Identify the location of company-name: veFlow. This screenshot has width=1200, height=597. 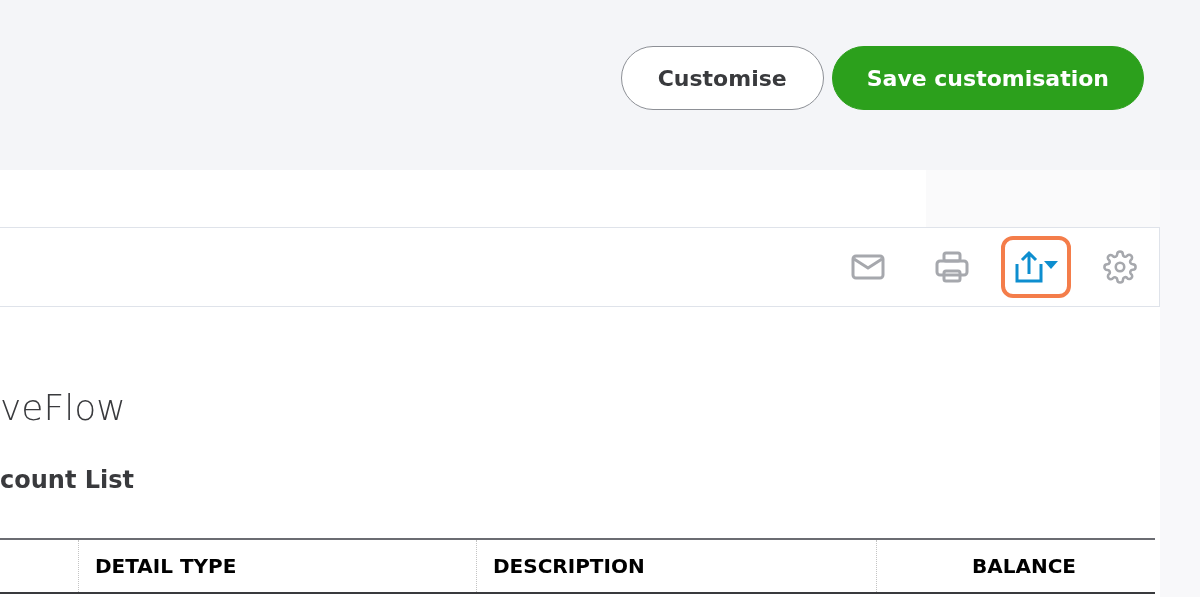
(63, 407).